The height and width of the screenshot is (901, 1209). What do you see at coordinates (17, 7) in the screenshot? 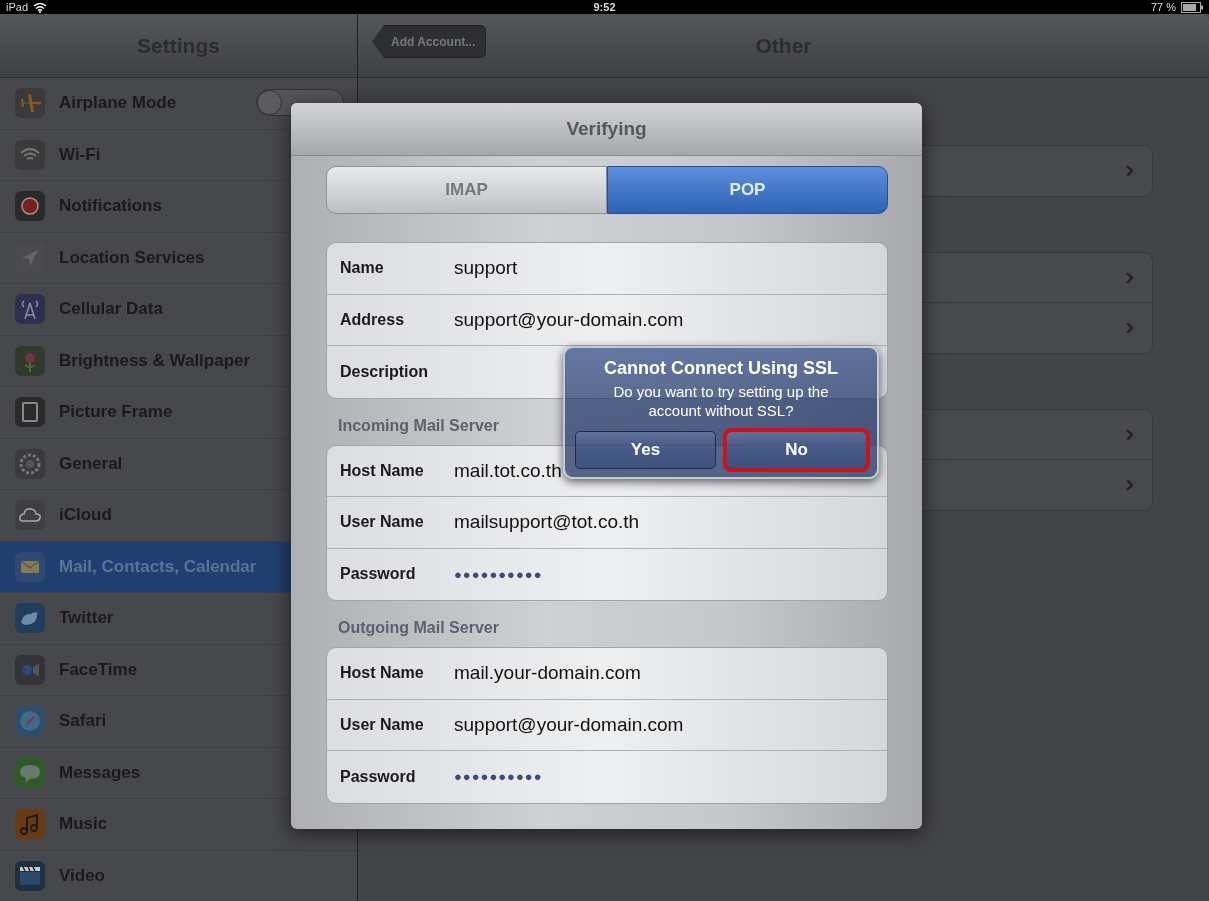
I see `device-name: iPad` at bounding box center [17, 7].